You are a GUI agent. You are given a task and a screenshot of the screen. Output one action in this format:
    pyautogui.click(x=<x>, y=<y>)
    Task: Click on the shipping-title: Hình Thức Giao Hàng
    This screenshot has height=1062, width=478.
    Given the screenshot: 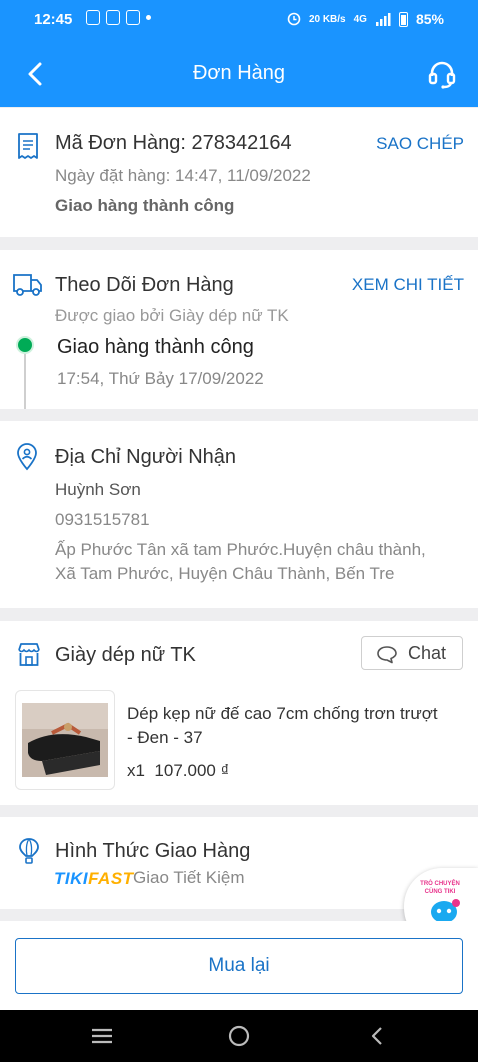 What is the action you would take?
    pyautogui.click(x=153, y=851)
    